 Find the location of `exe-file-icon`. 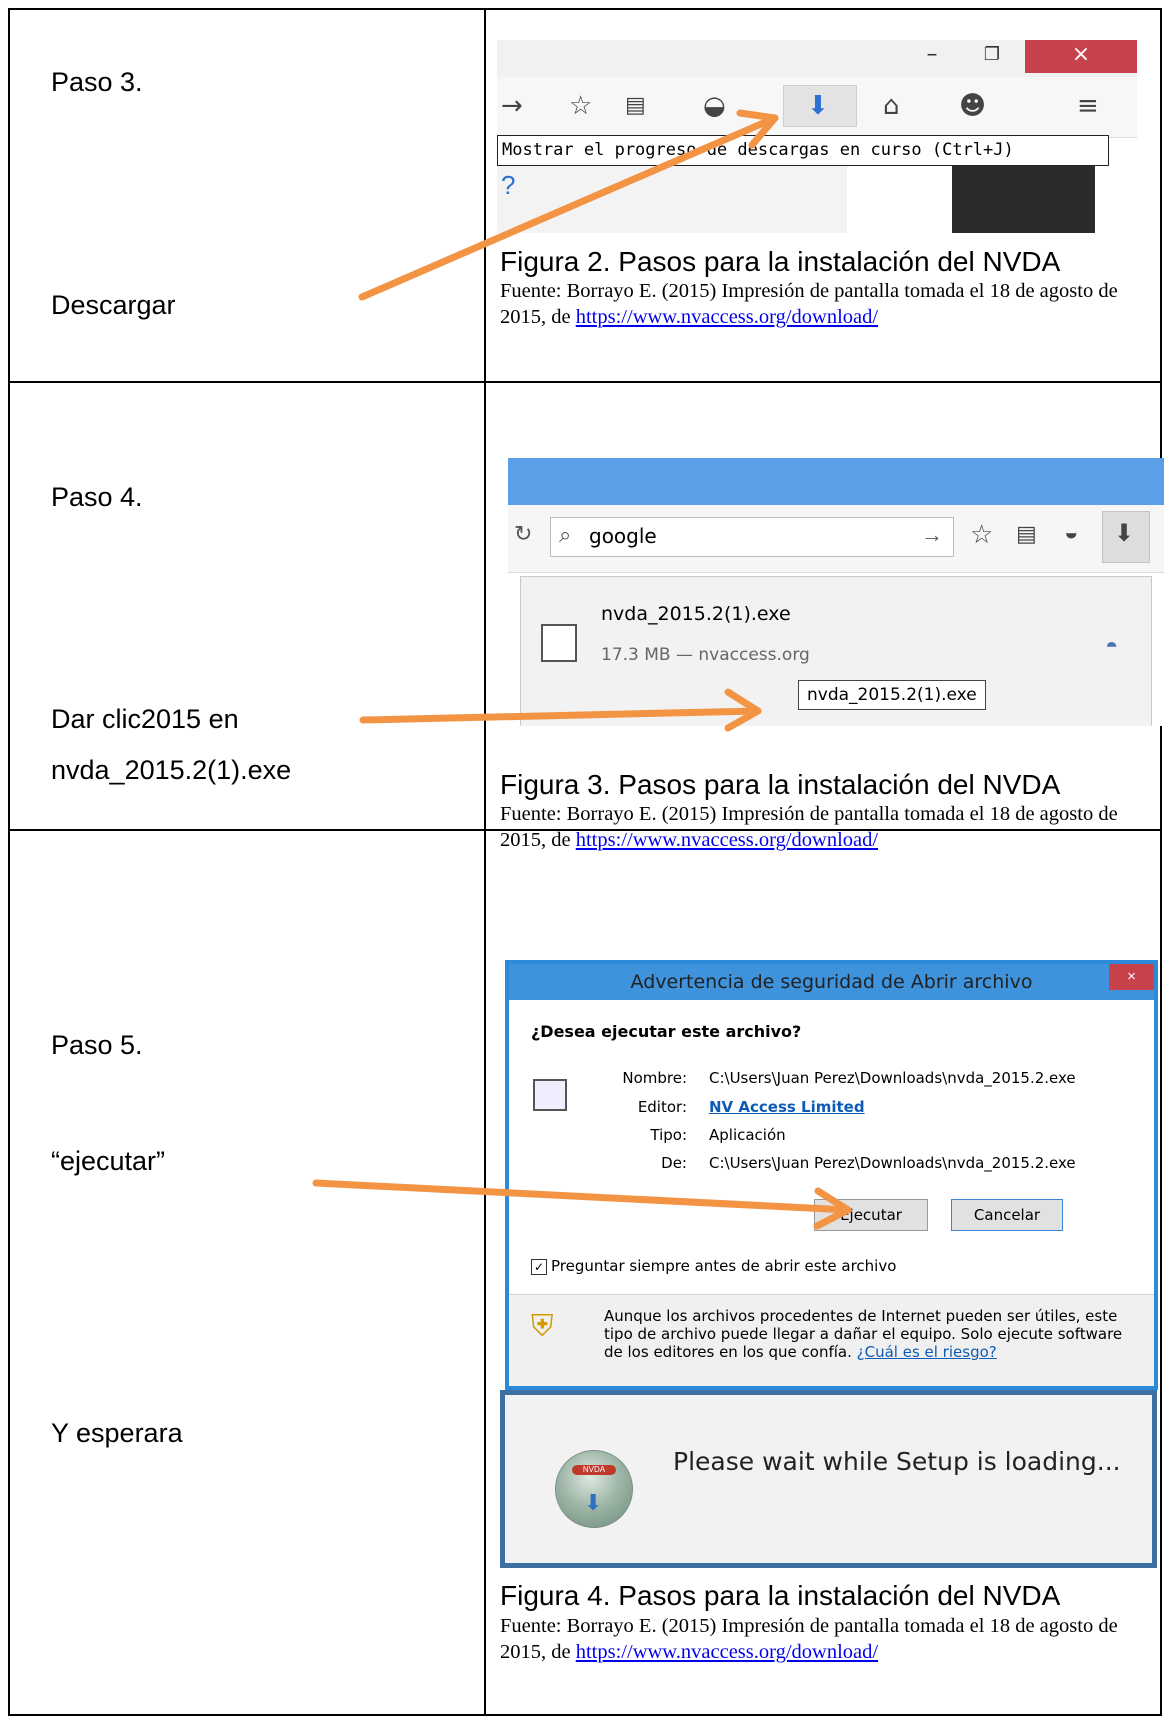

exe-file-icon is located at coordinates (559, 643).